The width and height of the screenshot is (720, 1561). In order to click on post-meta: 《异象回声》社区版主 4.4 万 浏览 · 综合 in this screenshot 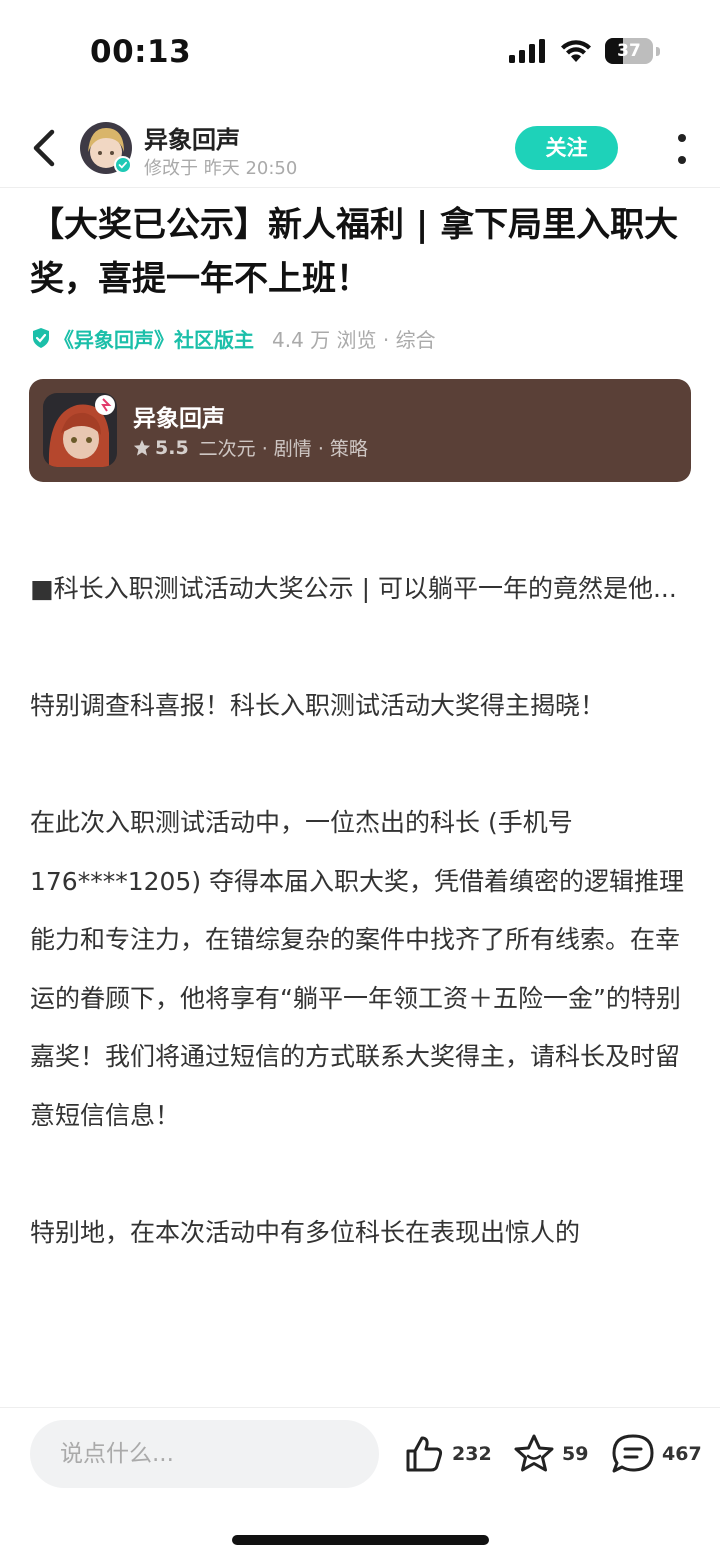, I will do `click(233, 338)`.